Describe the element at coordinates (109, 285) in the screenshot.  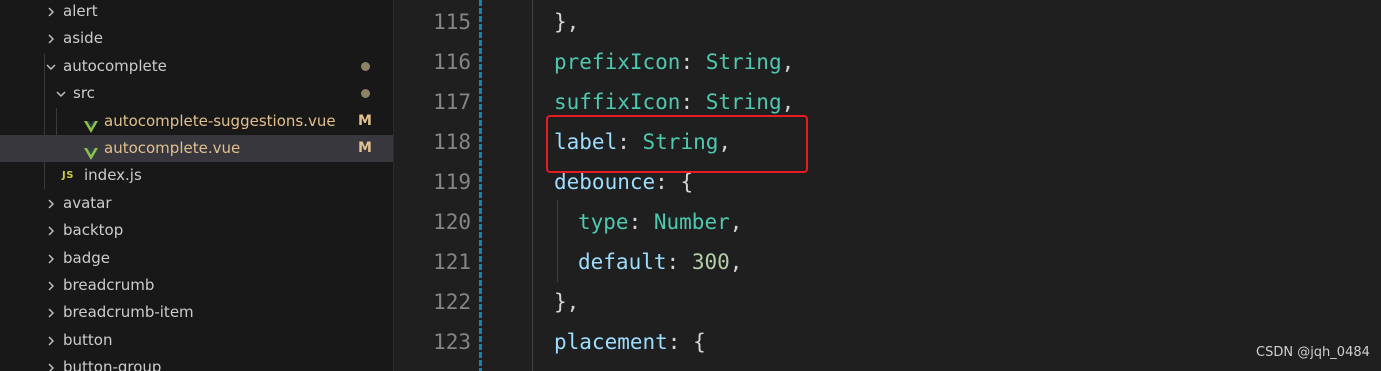
I see `explorer-item-label: breadcrumb` at that location.